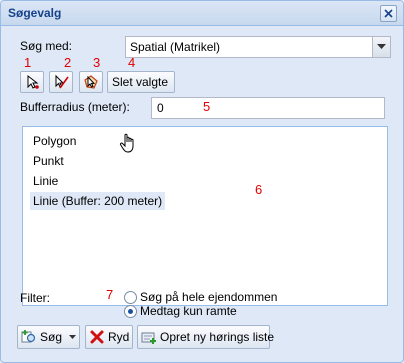 This screenshot has width=404, height=363. Describe the element at coordinates (98, 201) in the screenshot. I see `list-item-selected: Linie (Buffer: 200 meter)` at that location.